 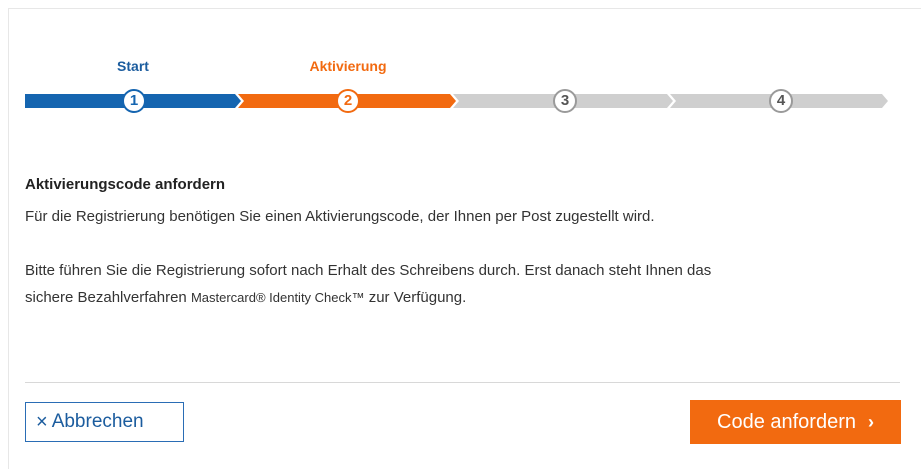 I want to click on request-code-button: Code anfordern ›, so click(x=795, y=422).